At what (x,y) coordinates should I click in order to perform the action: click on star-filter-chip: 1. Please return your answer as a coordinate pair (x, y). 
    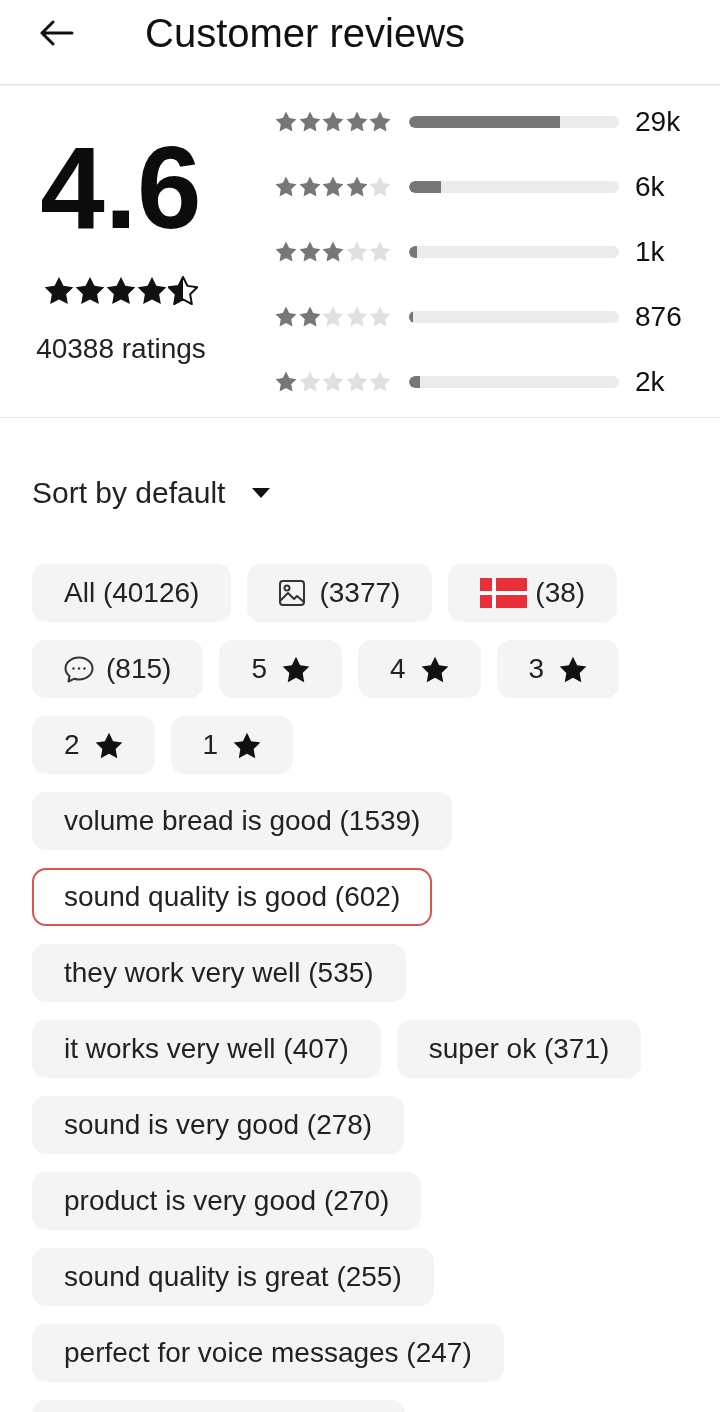
    Looking at the image, I should click on (232, 745).